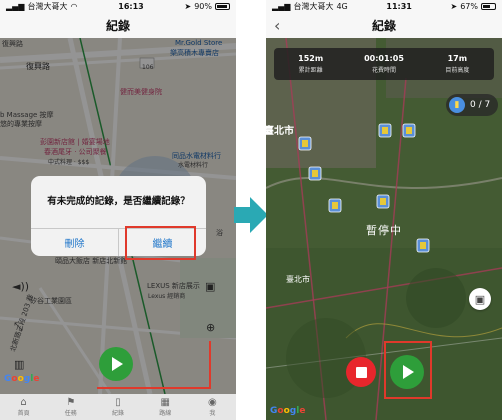  I want to click on tab-bar: ⌂ 首頁 ⚑ 任務 ▯ 紀錄 ▦ 路線 ◉ 我, so click(118, 407).